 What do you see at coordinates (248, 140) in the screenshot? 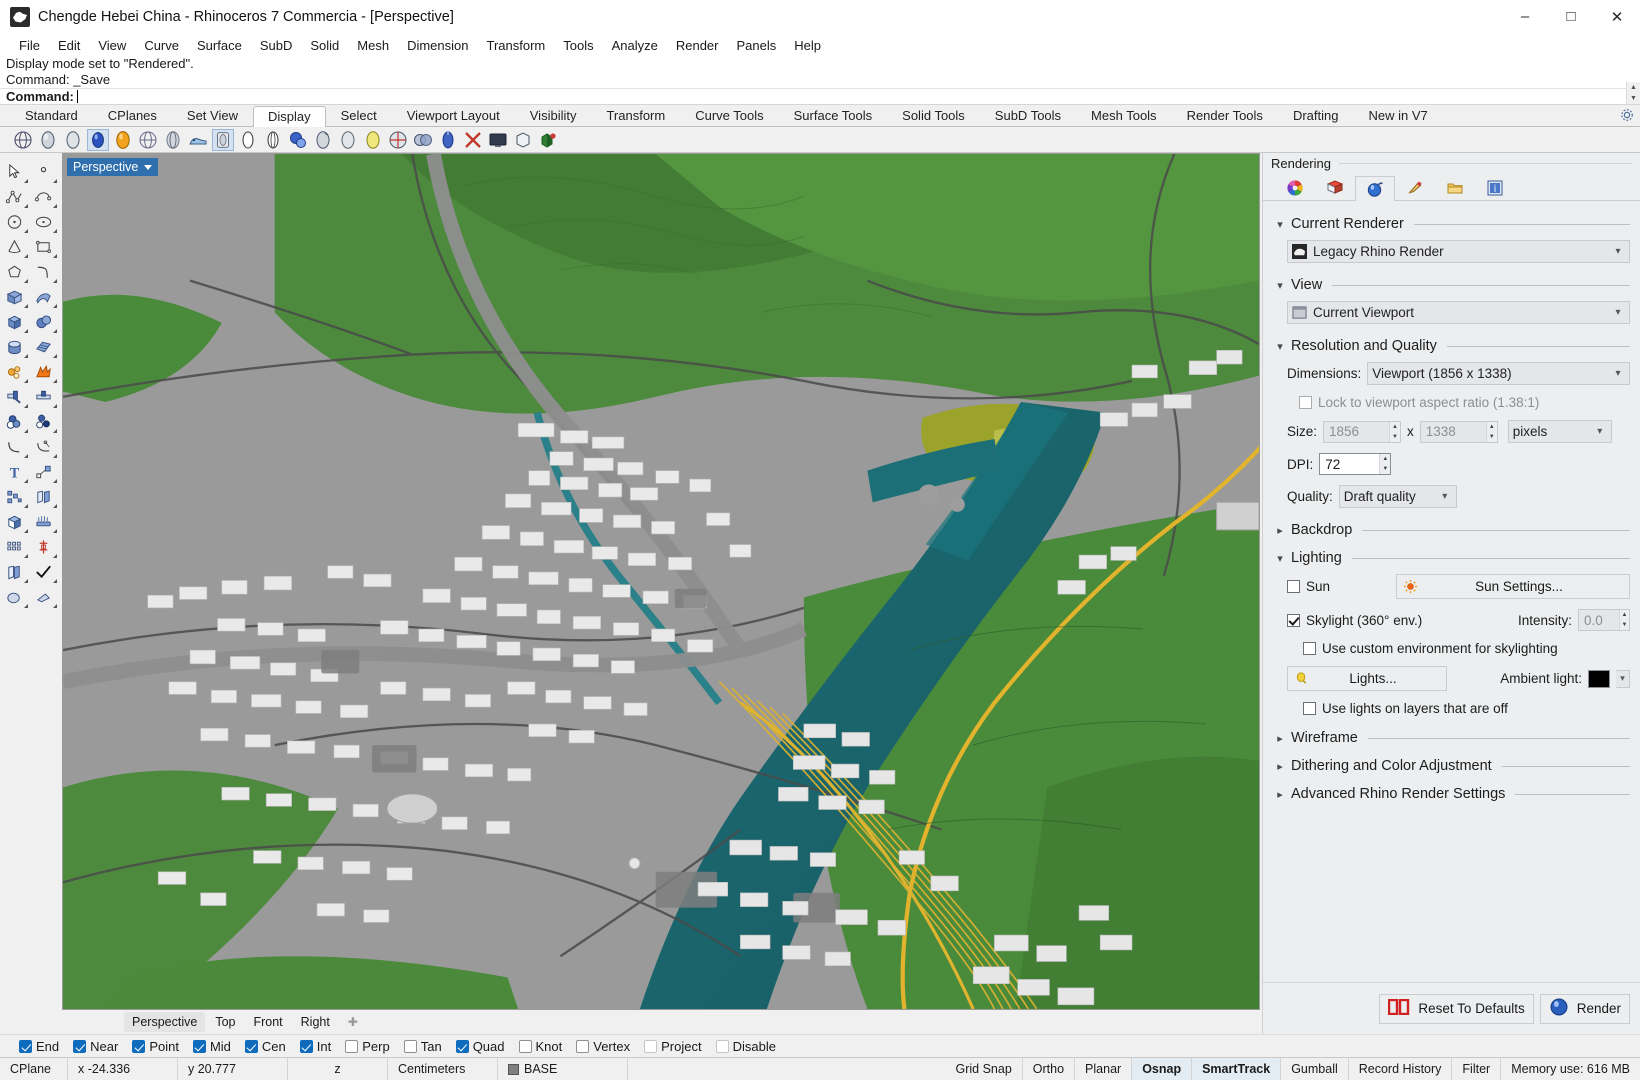
I see `pen-icon` at bounding box center [248, 140].